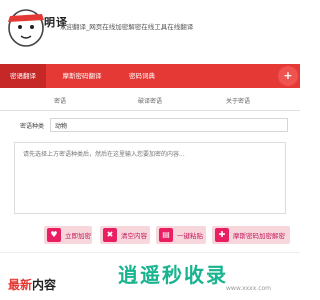  Describe the element at coordinates (166, 235) in the screenshot. I see `paste-icon: ▤` at that location.